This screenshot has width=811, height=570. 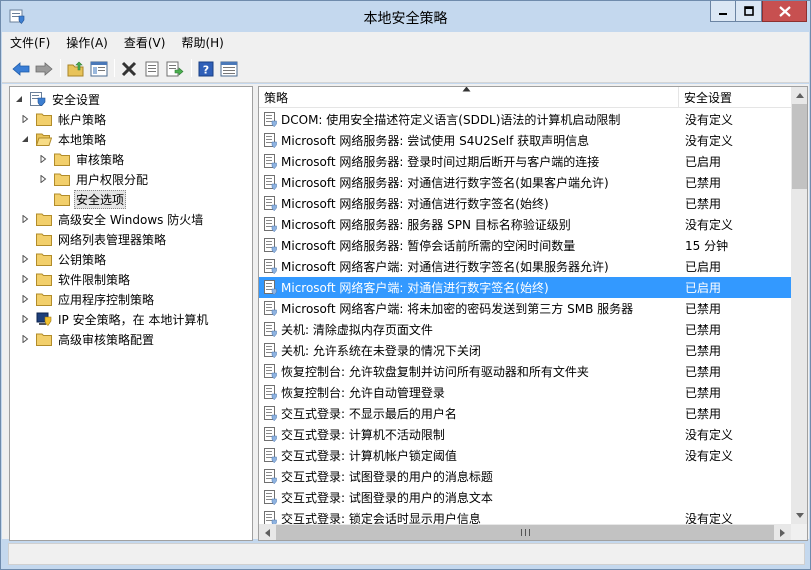 I want to click on minimize-button, so click(x=723, y=11).